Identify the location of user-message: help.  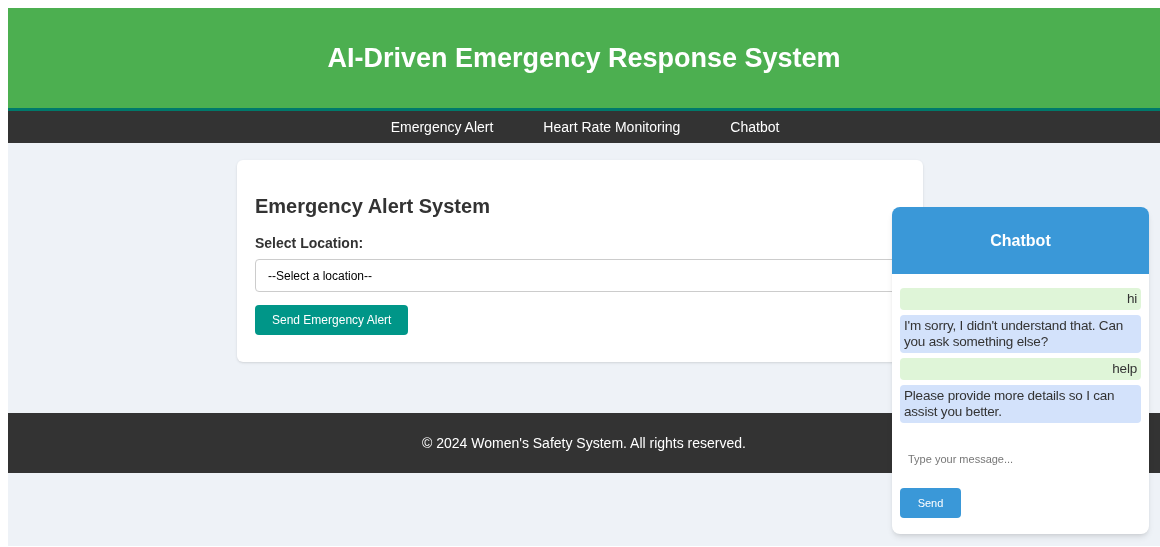
(1020, 369).